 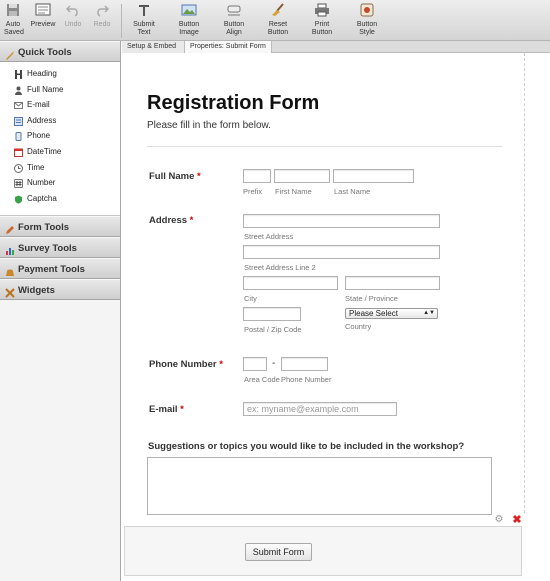 What do you see at coordinates (44, 227) in the screenshot?
I see `form-tools-label: Form Tools` at bounding box center [44, 227].